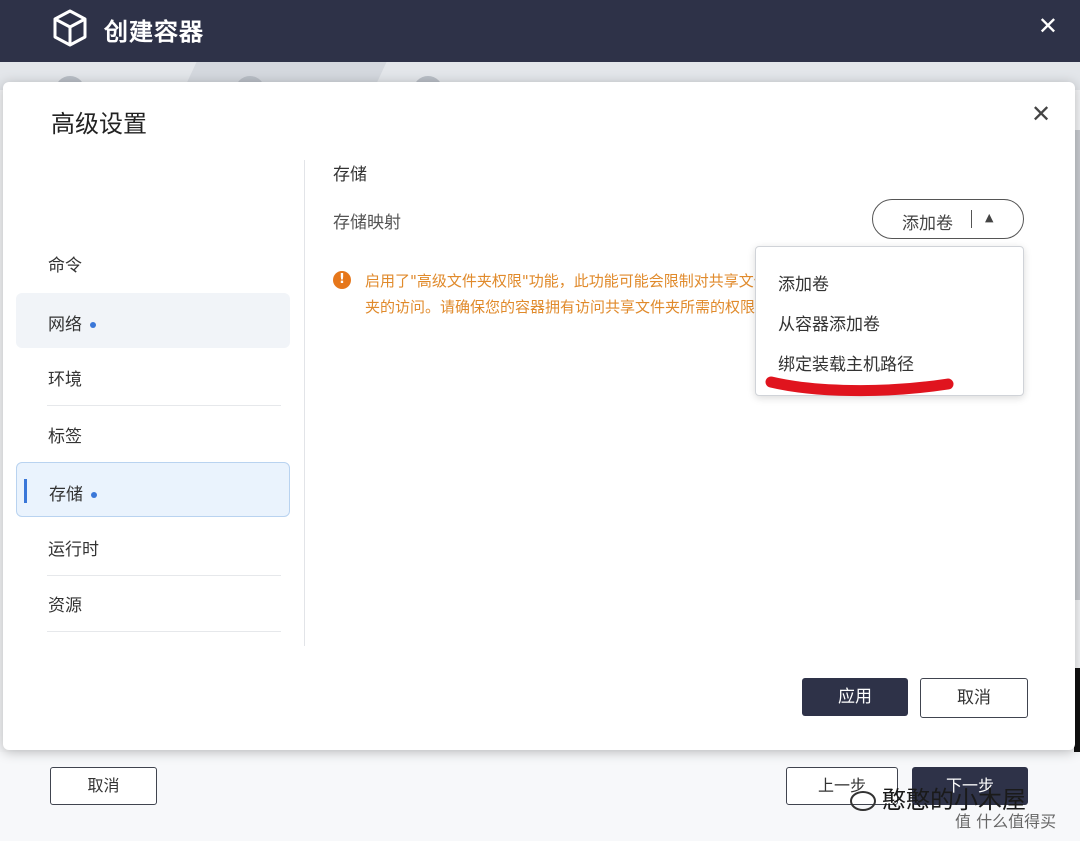 This screenshot has width=1080, height=841. What do you see at coordinates (974, 698) in the screenshot?
I see `cancel-button: 取消` at bounding box center [974, 698].